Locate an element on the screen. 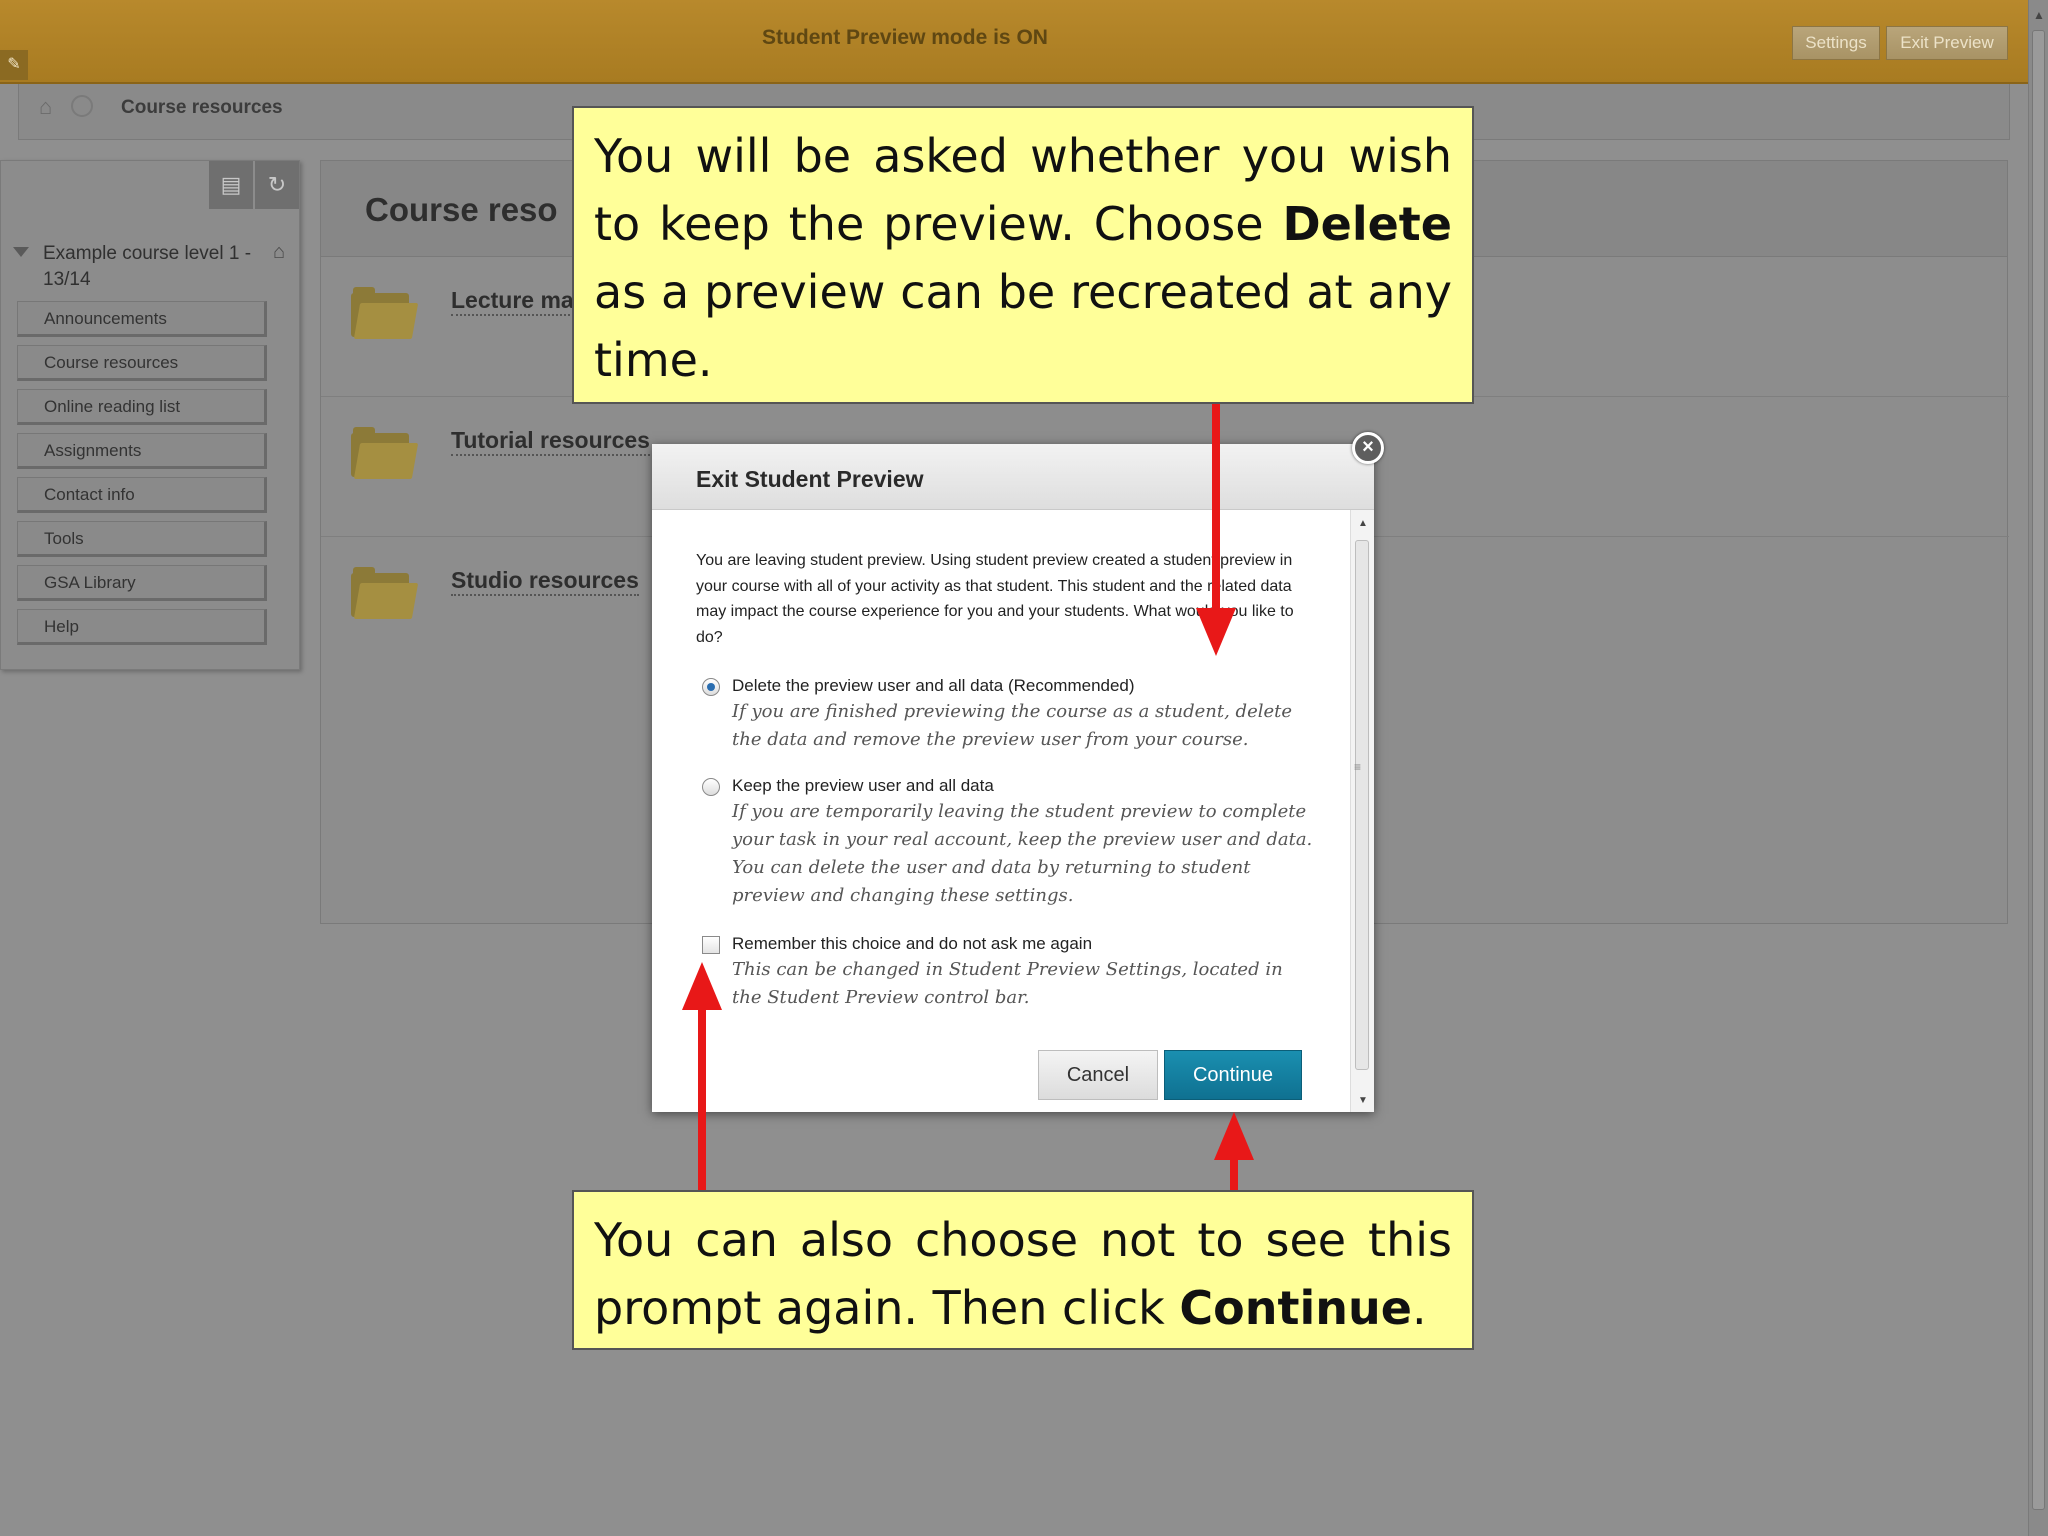 The image size is (2048, 1536). menu-item-gsa-library: GSA Library is located at coordinates (142, 583).